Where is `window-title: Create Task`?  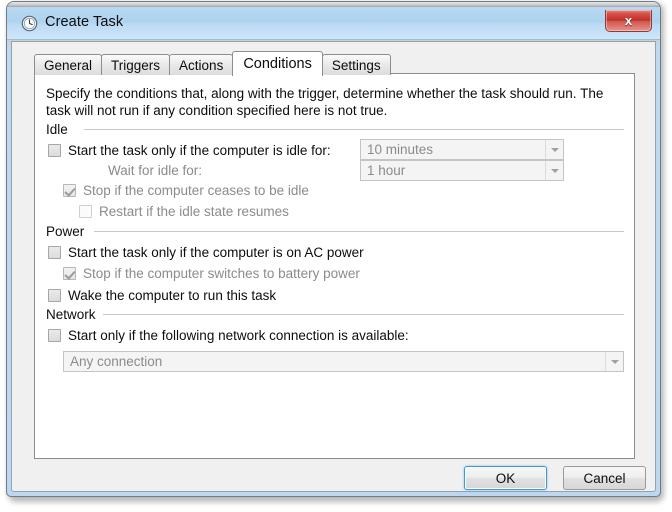
window-title: Create Task is located at coordinates (84, 22).